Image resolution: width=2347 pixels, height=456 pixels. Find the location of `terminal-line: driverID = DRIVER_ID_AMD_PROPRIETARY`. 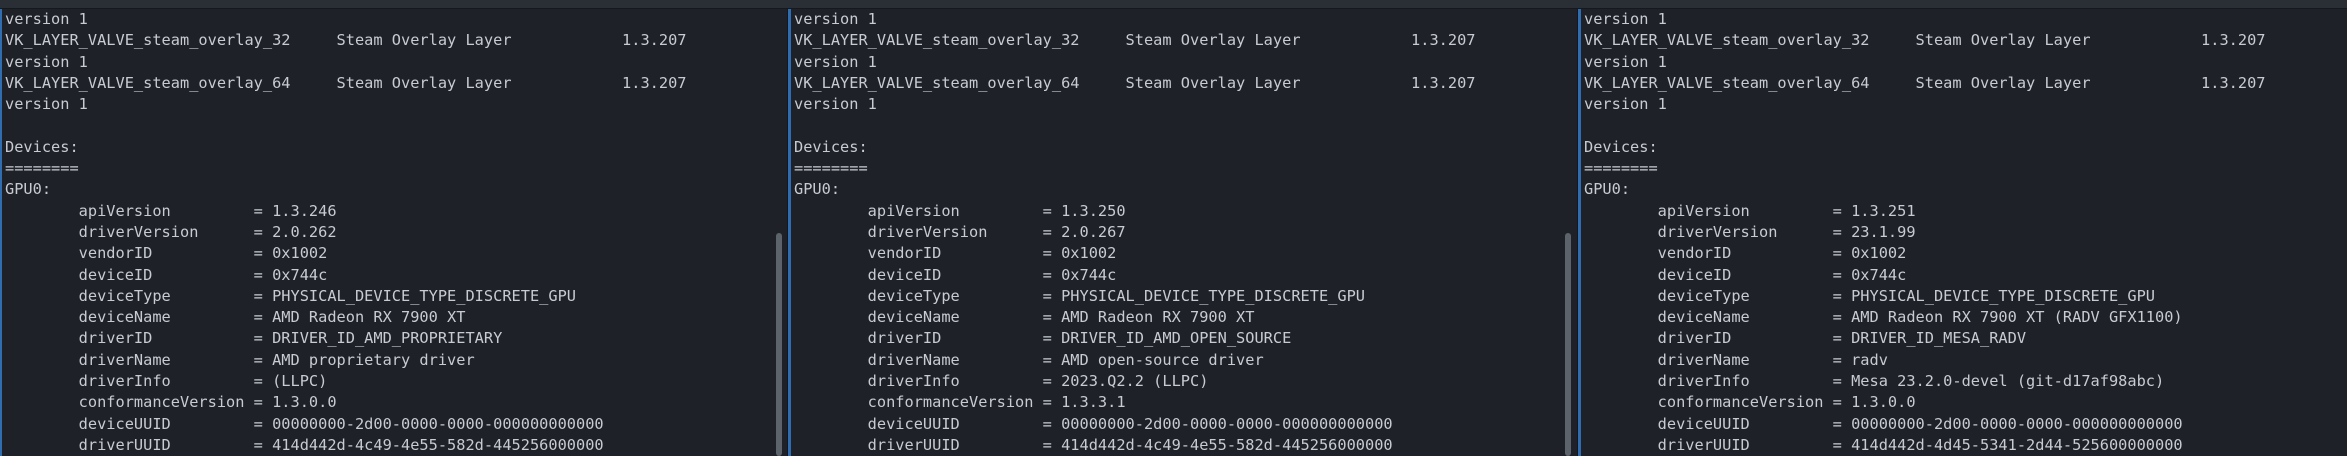

terminal-line: driverID = DRIVER_ID_AMD_PROPRIETARY is located at coordinates (254, 338).